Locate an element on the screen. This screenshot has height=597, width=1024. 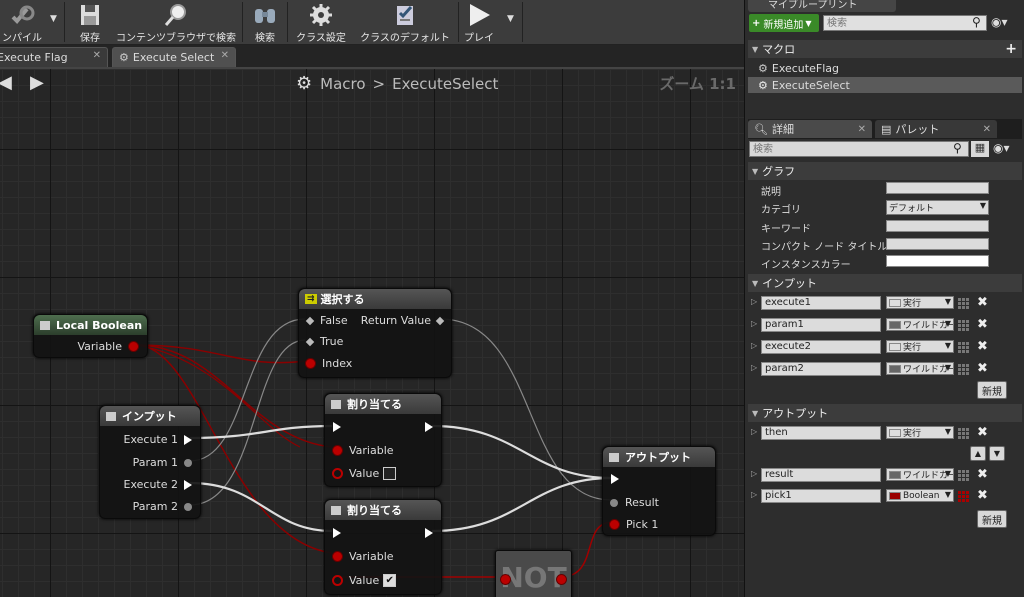
value-checkbox is located at coordinates (390, 473).